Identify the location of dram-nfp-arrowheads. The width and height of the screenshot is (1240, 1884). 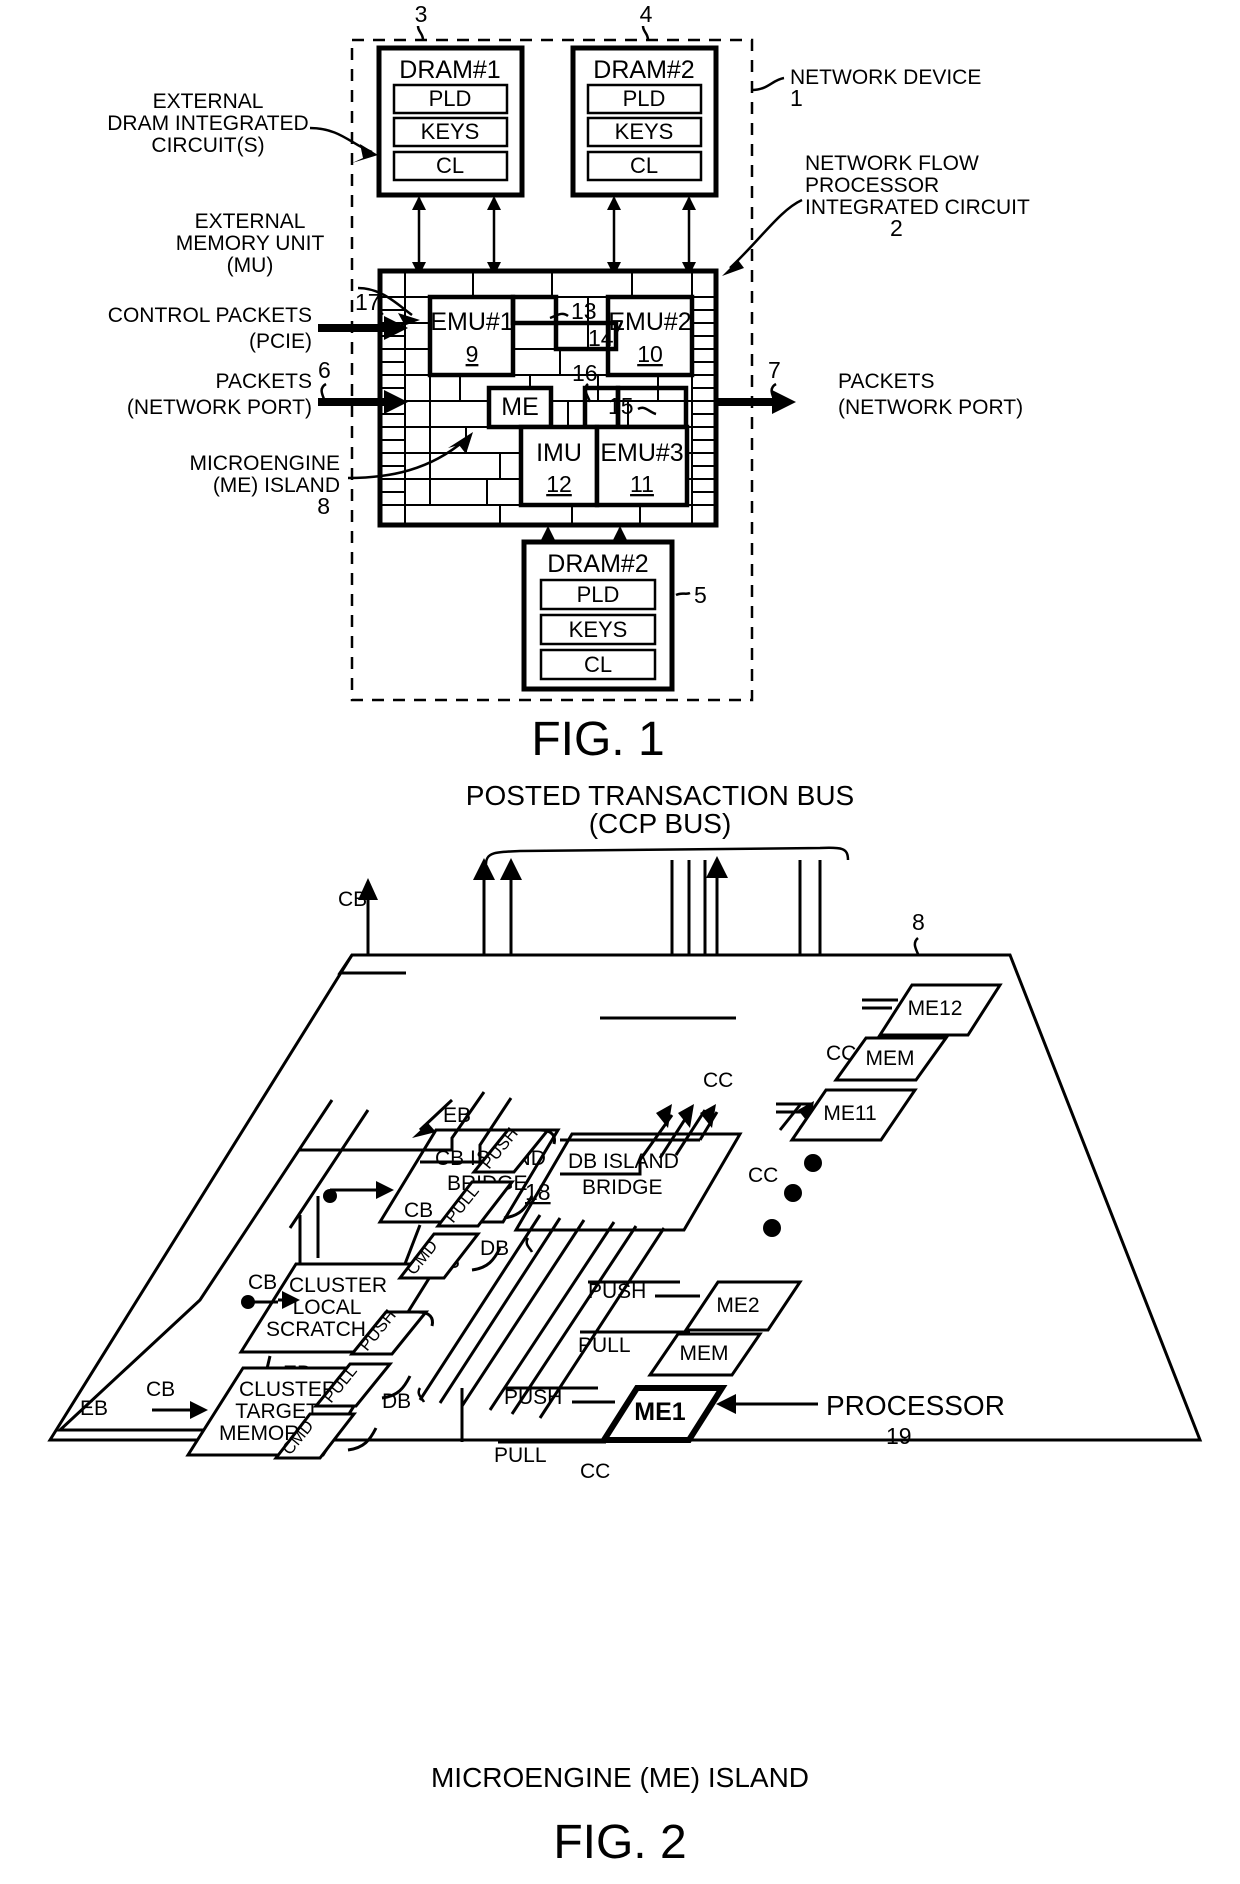
(554, 236).